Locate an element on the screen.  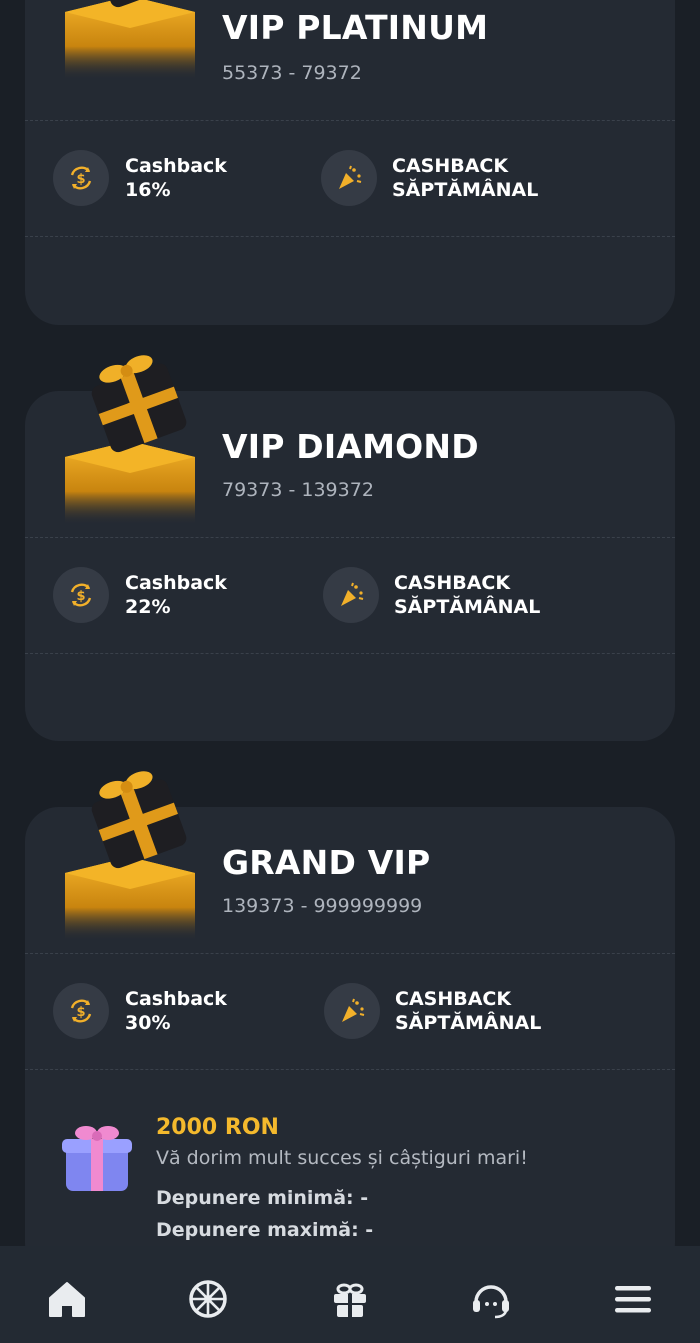
nav-menu is located at coordinates (633, 1299).